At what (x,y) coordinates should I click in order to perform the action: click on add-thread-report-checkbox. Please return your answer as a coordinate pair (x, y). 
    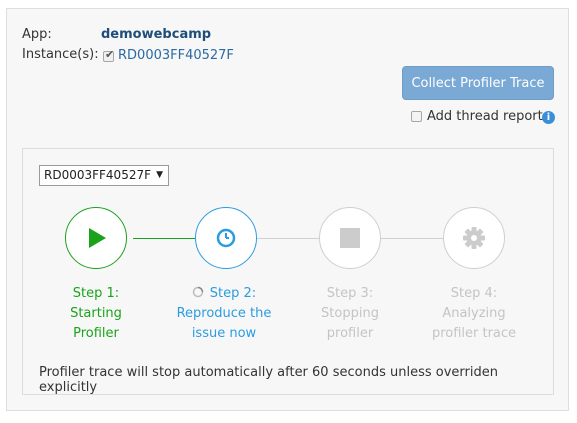
    Looking at the image, I should click on (416, 116).